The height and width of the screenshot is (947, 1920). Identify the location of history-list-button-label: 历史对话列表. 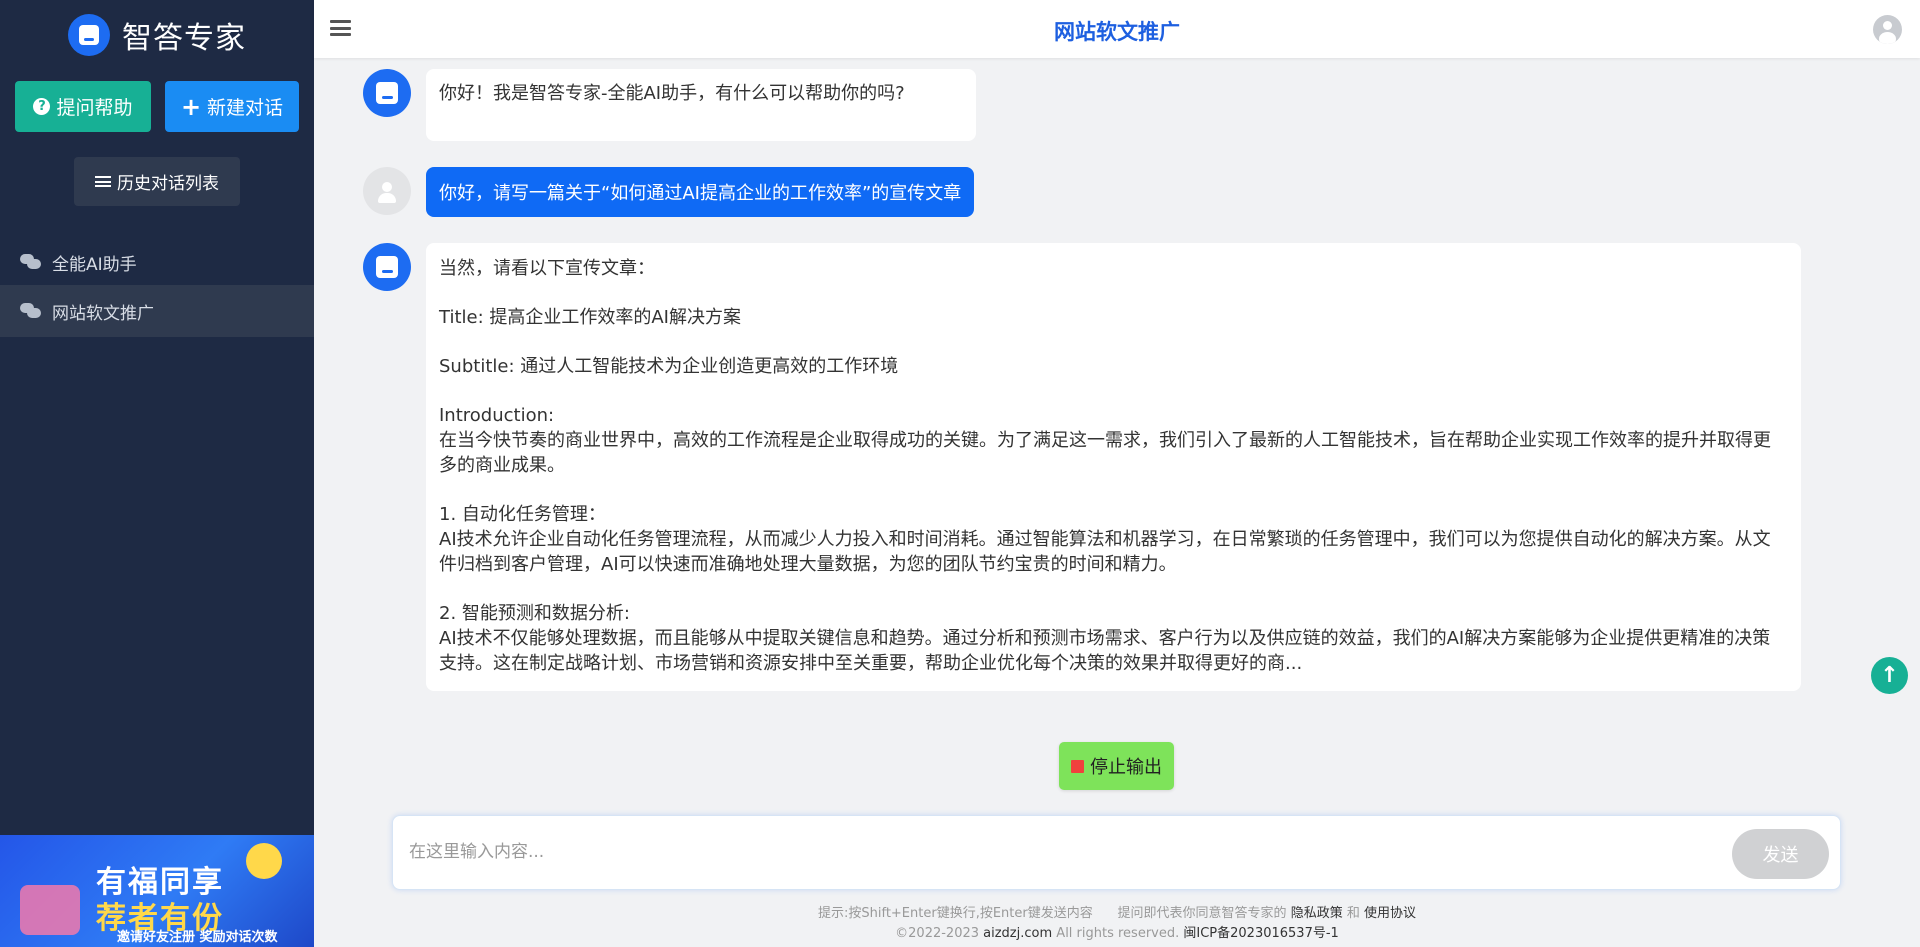
(168, 184).